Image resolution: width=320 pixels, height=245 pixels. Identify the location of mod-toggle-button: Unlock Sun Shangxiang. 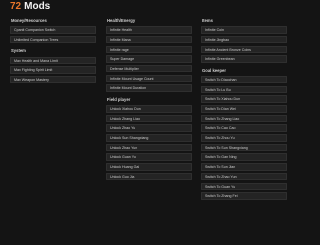
(149, 138).